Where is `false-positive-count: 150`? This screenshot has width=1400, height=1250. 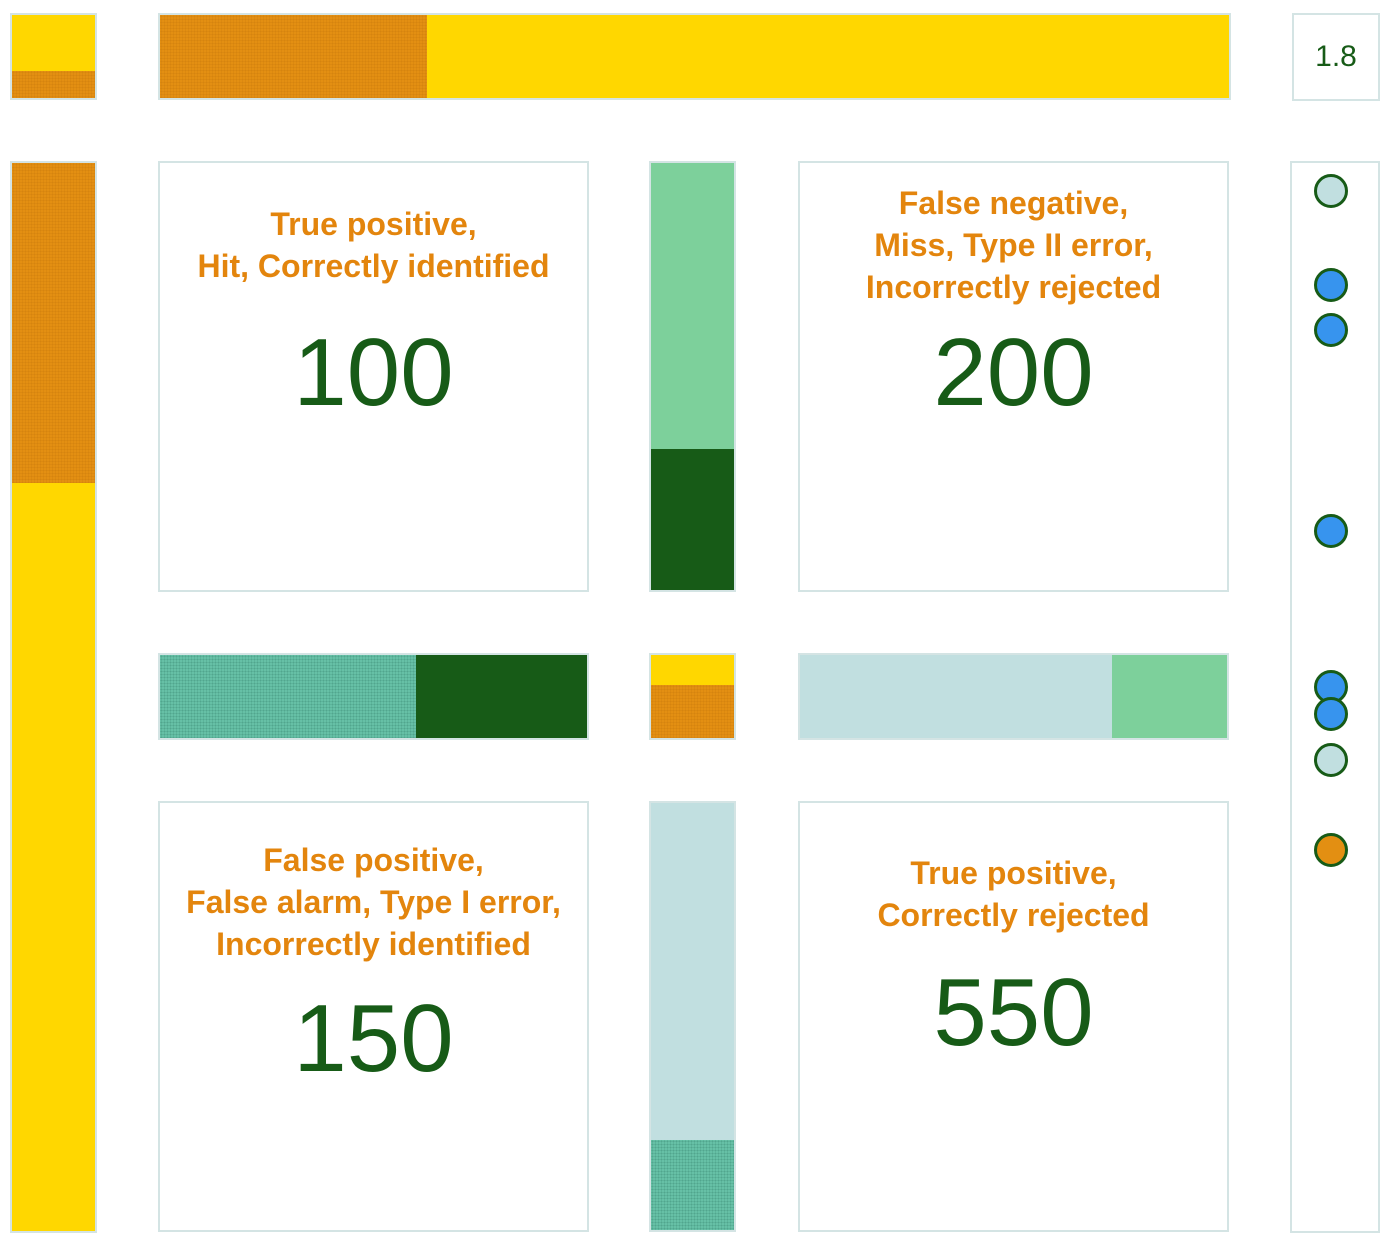
false-positive-count: 150 is located at coordinates (373, 1038).